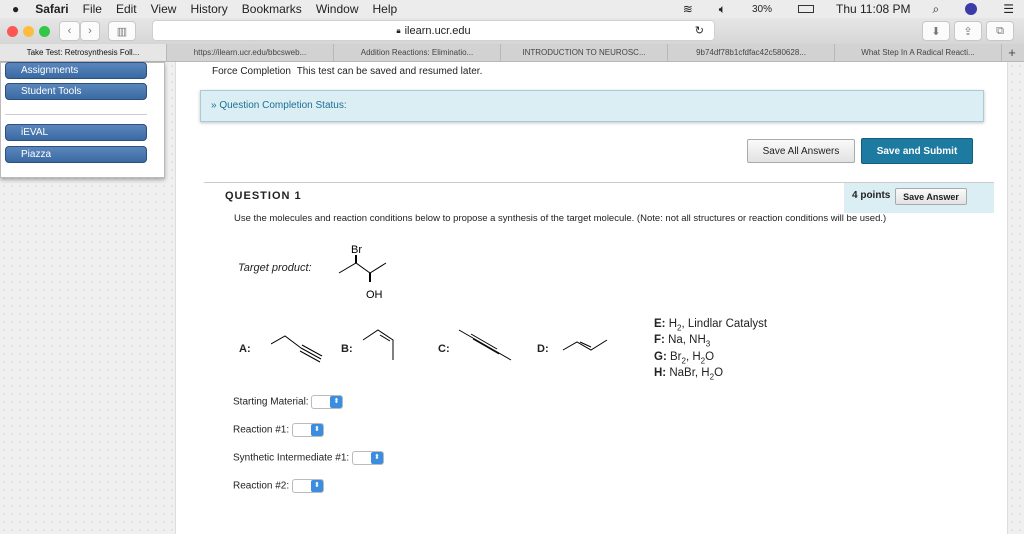 Image resolution: width=1024 pixels, height=534 pixels. I want to click on menu-help: Help, so click(385, 9).